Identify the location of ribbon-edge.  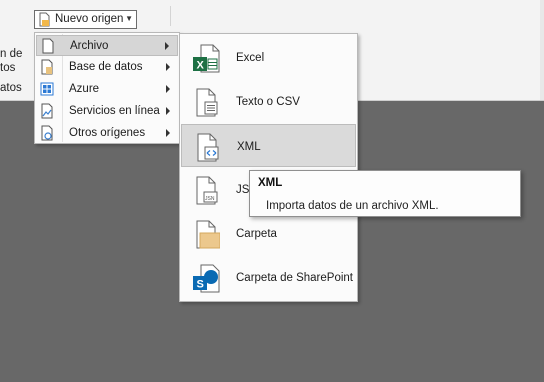
(542, 50).